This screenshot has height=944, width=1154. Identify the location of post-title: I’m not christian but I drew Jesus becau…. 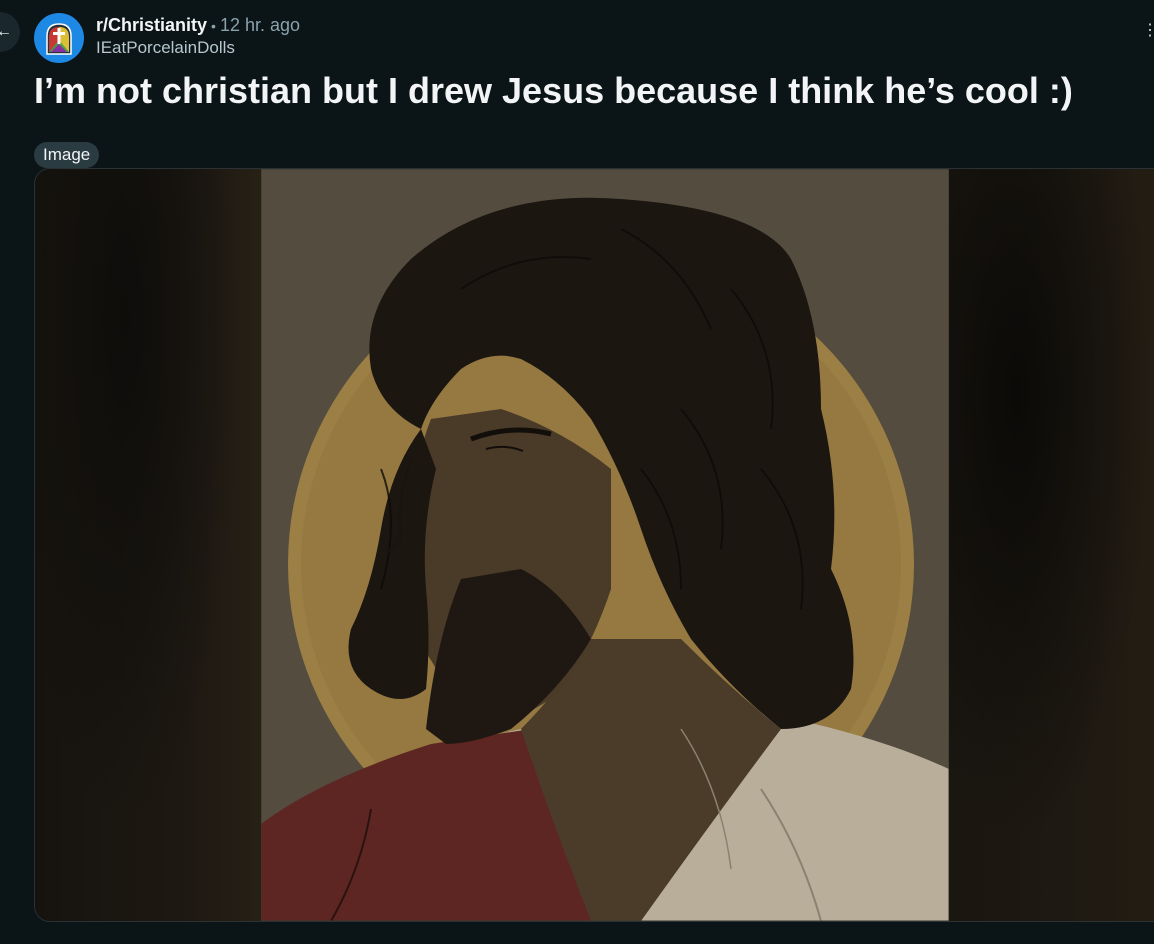
(553, 90).